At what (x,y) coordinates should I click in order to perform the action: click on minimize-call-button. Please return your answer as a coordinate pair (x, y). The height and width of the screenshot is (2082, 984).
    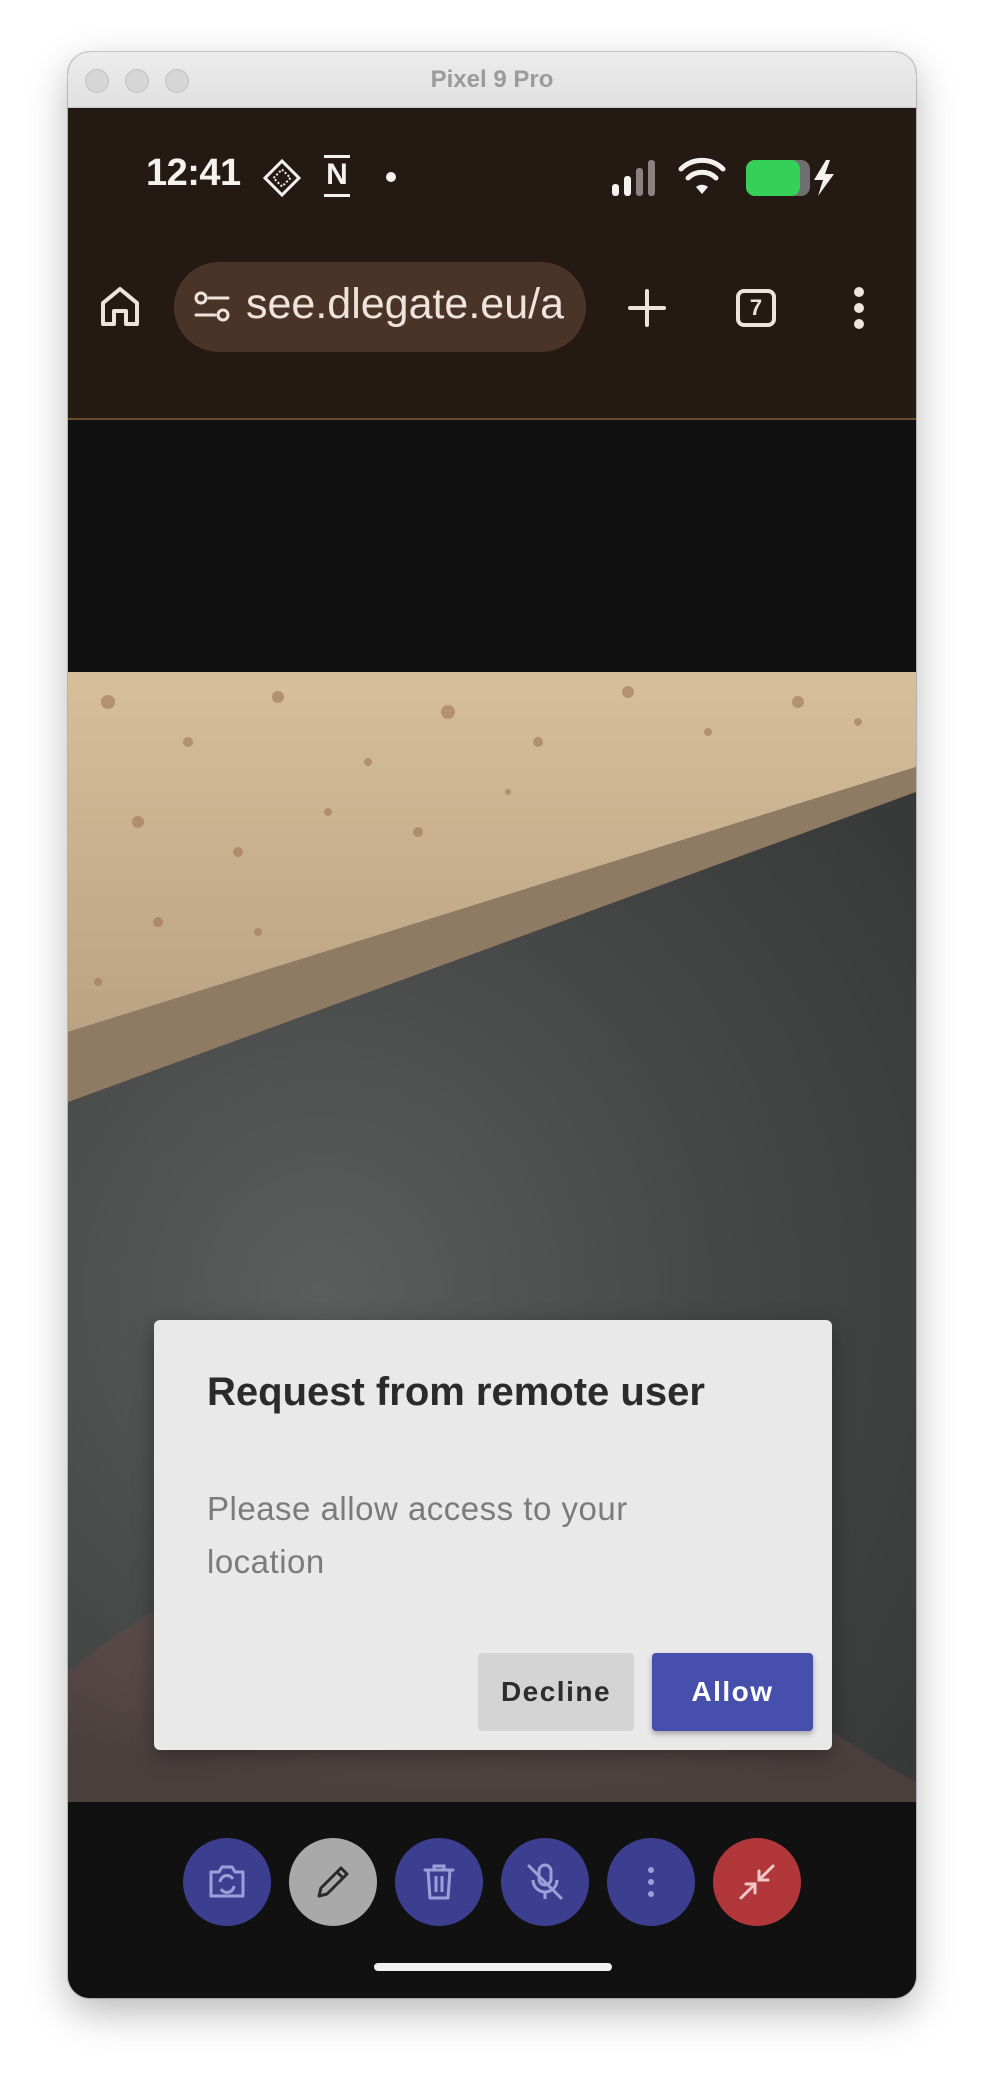
    Looking at the image, I should click on (757, 1882).